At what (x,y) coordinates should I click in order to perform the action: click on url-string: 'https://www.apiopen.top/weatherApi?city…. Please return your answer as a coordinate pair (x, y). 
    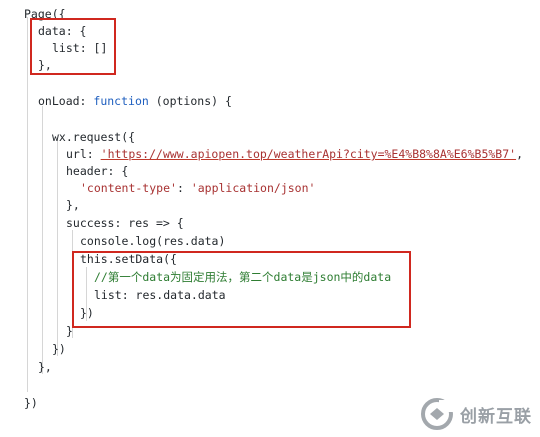
    Looking at the image, I should click on (308, 154).